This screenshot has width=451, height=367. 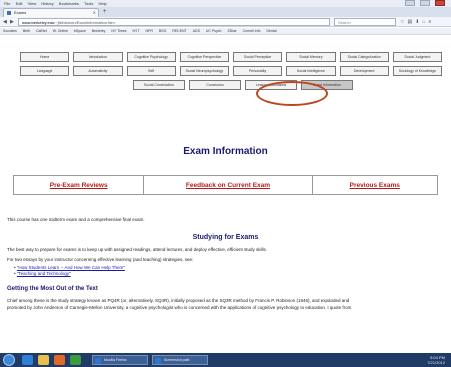 What do you see at coordinates (43, 360) in the screenshot?
I see `folder-icon` at bounding box center [43, 360].